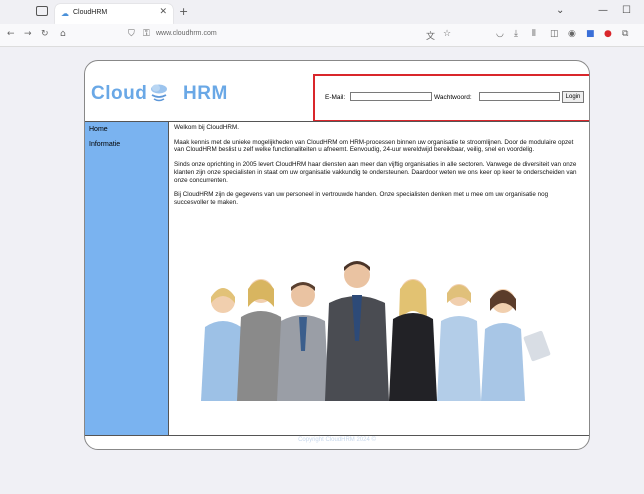 The height and width of the screenshot is (494, 644). What do you see at coordinates (603, 10) in the screenshot?
I see `minimize-icon: —` at bounding box center [603, 10].